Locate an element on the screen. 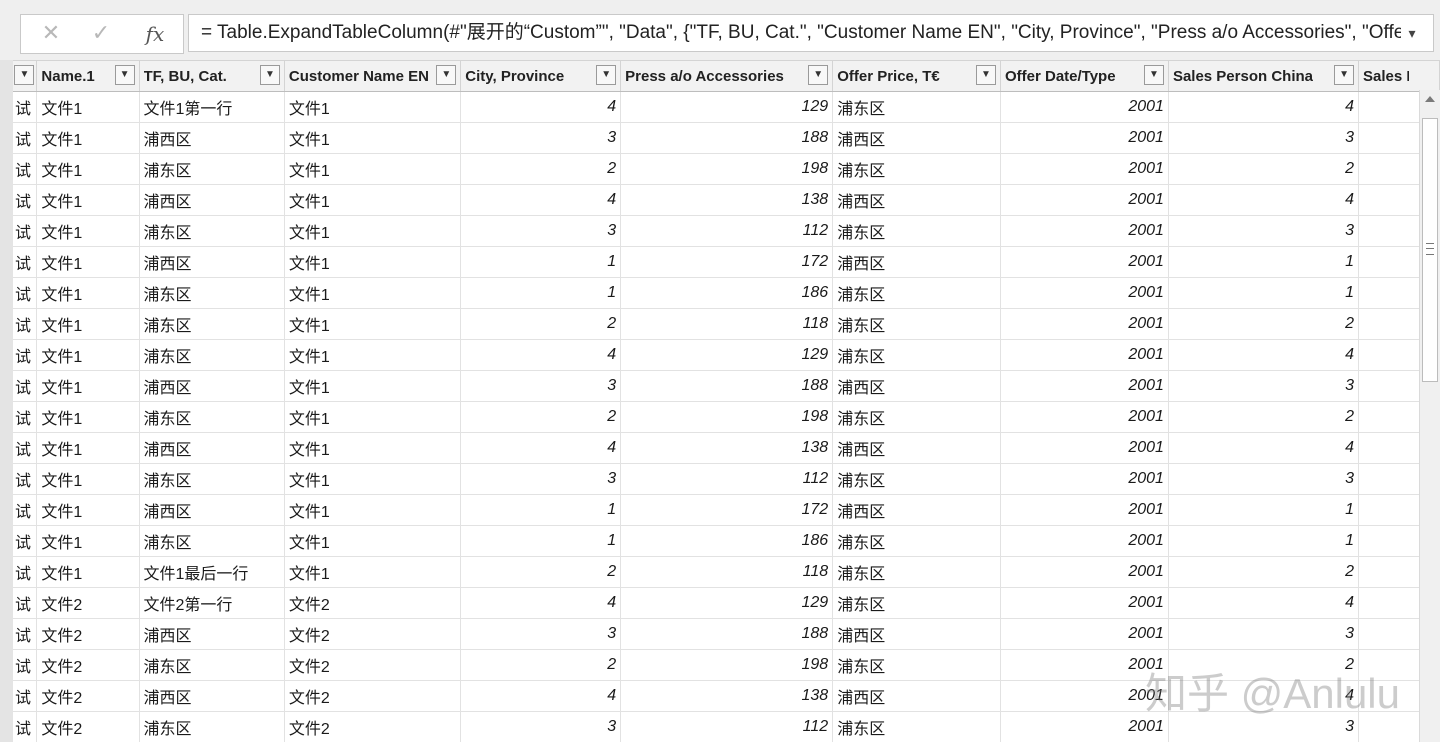 This screenshot has width=1440, height=742. table-cell: 198 is located at coordinates (727, 417).